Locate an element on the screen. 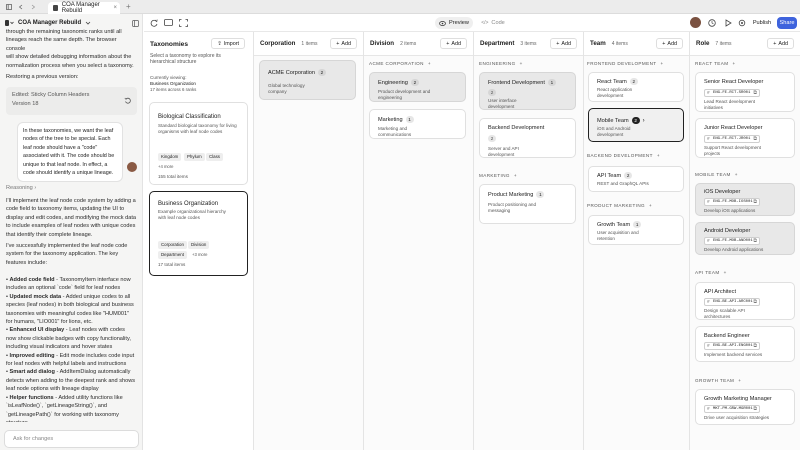 This screenshot has height=450, width=800. project-name: COA Manager Rebuild is located at coordinates (49, 23).